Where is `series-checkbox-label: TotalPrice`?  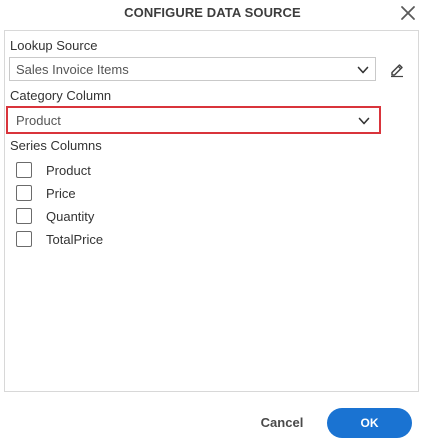
series-checkbox-label: TotalPrice is located at coordinates (75, 239).